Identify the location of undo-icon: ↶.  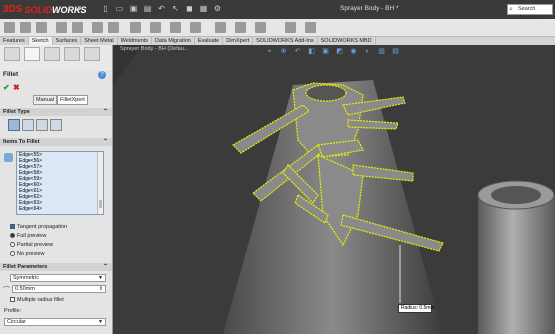
(161, 8).